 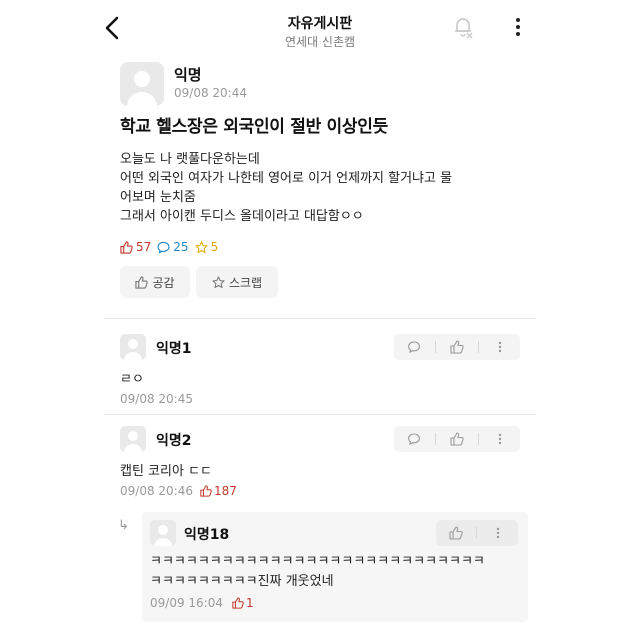 What do you see at coordinates (214, 247) in the screenshot?
I see `scrap-count-value: 5` at bounding box center [214, 247].